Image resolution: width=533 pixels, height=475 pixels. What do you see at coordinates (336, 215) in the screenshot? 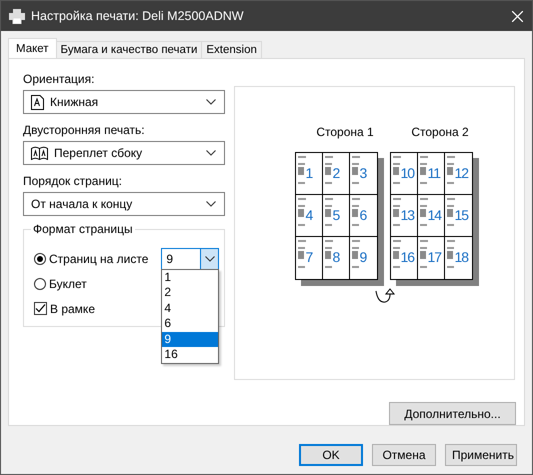
I see `page-number: 5` at bounding box center [336, 215].